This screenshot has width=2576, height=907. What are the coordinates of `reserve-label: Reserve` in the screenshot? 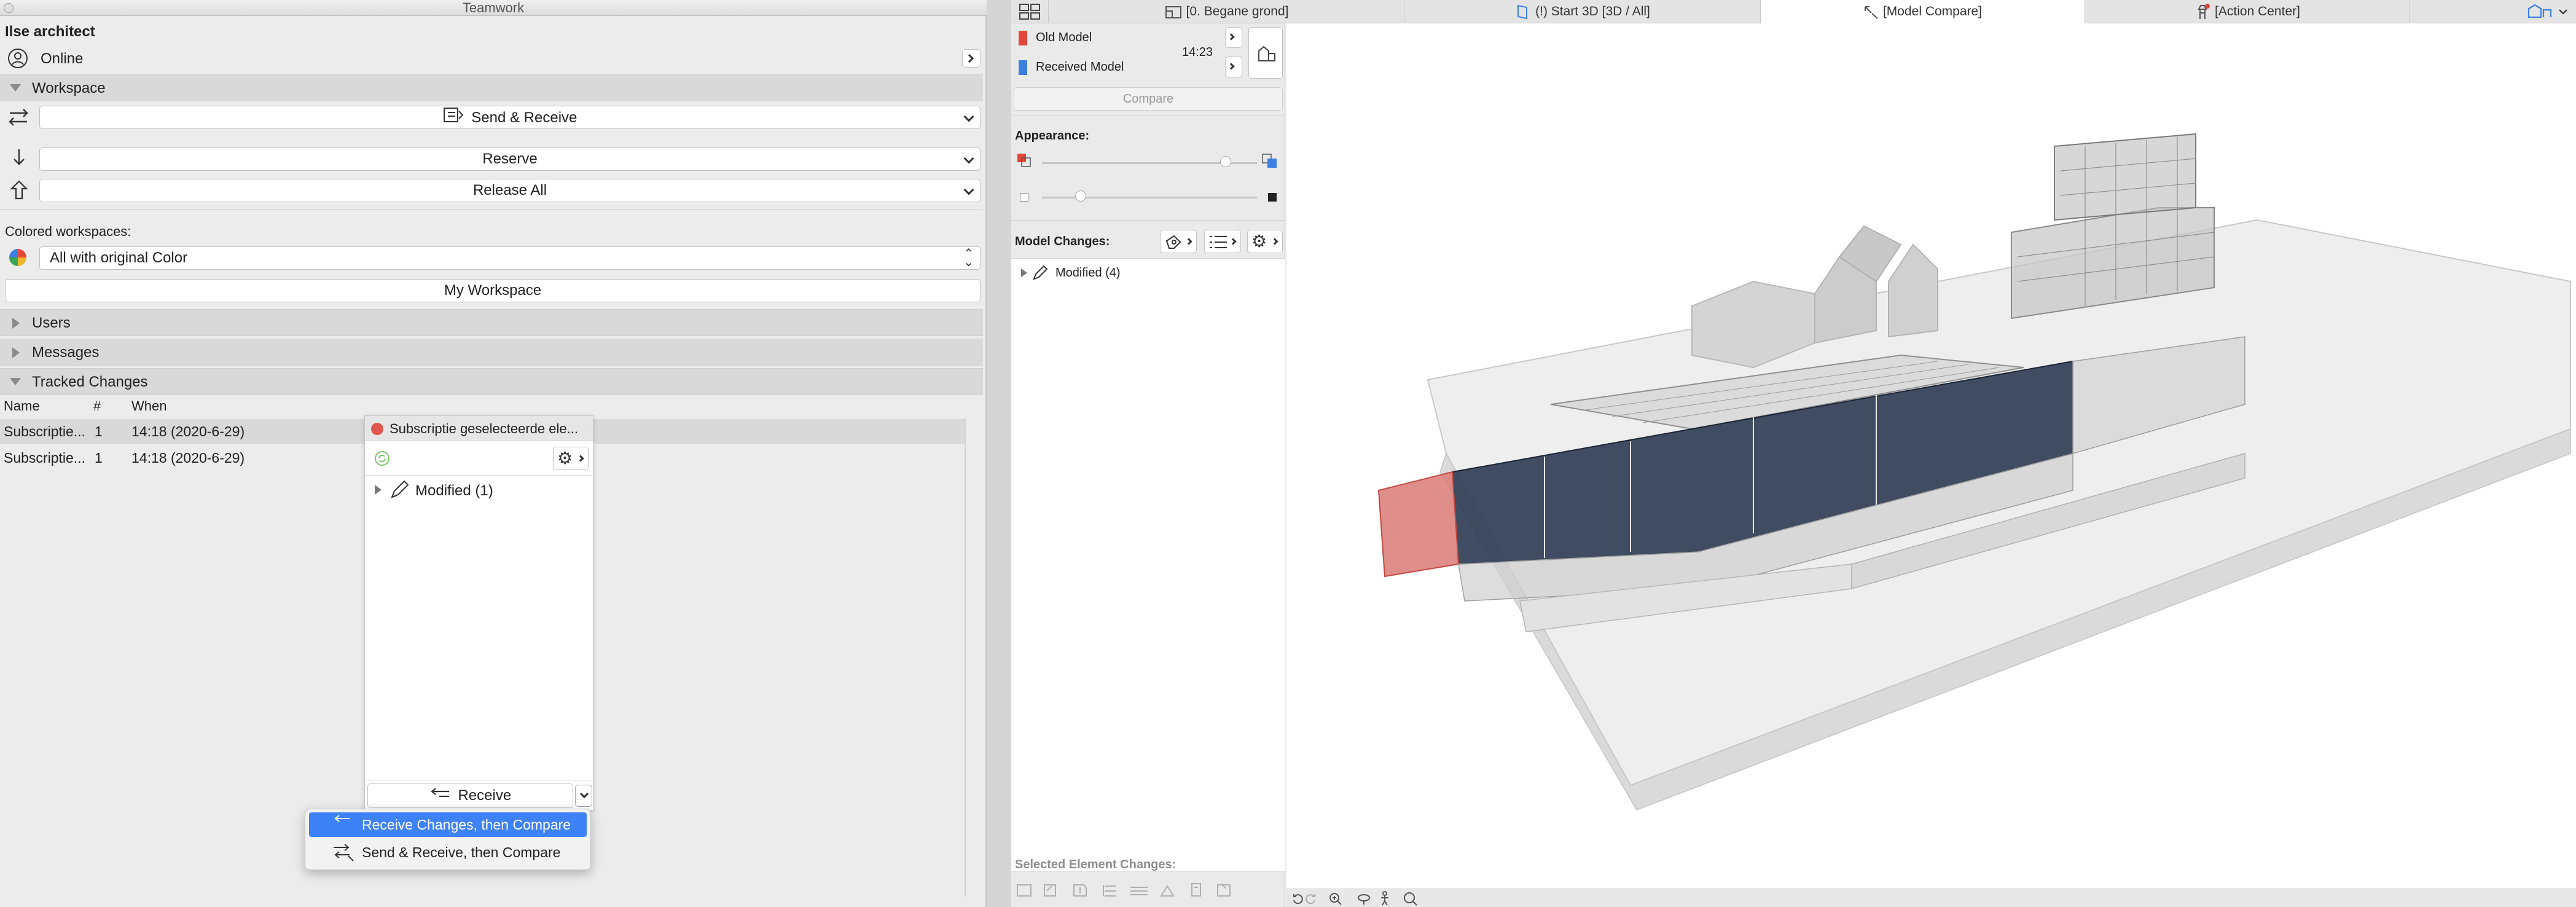 It's located at (510, 159).